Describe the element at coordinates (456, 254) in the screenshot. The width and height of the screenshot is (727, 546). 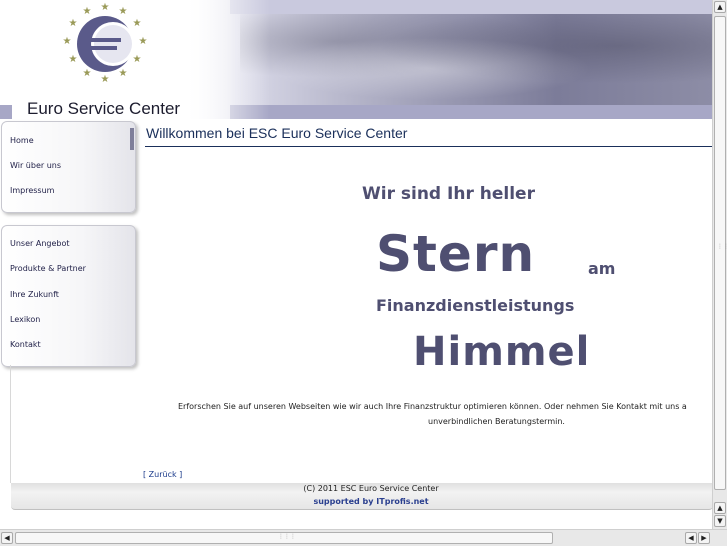
I see `slogan-word-stern: Stern` at that location.